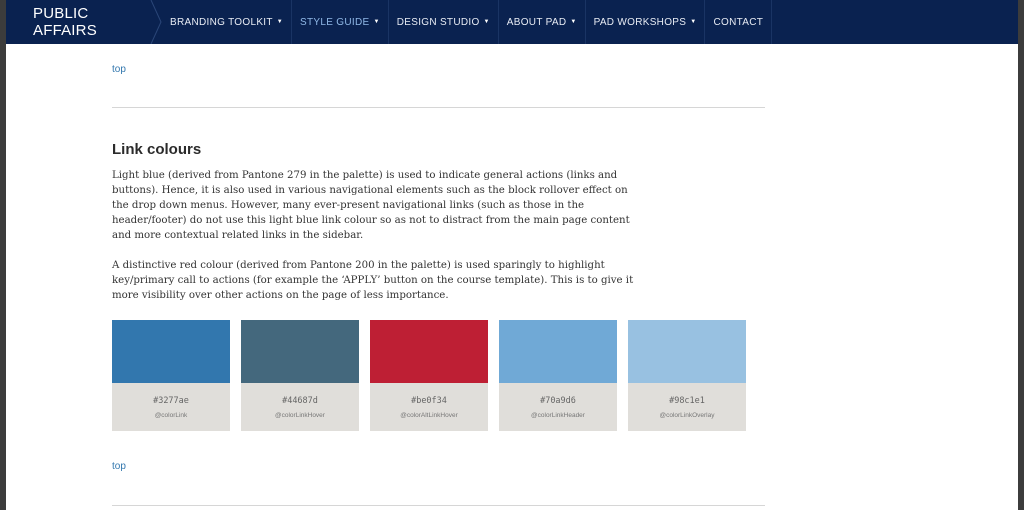 This screenshot has height=510, width=1024. What do you see at coordinates (157, 149) in the screenshot?
I see `section-heading: Link colours` at bounding box center [157, 149].